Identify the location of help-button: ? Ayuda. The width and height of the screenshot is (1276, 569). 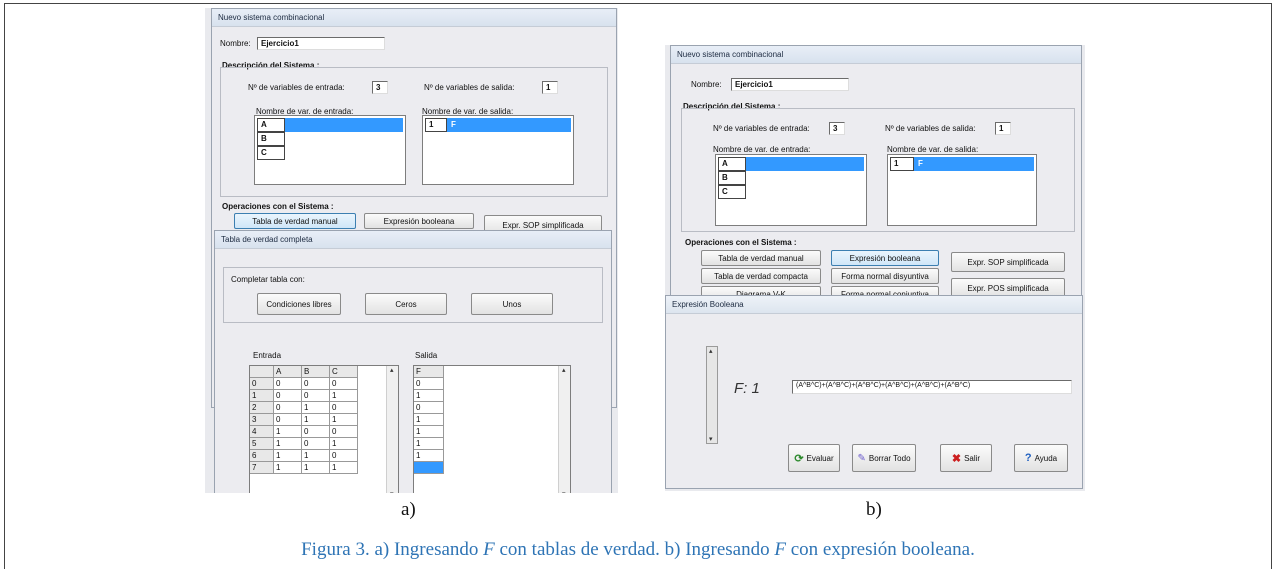
(1041, 458).